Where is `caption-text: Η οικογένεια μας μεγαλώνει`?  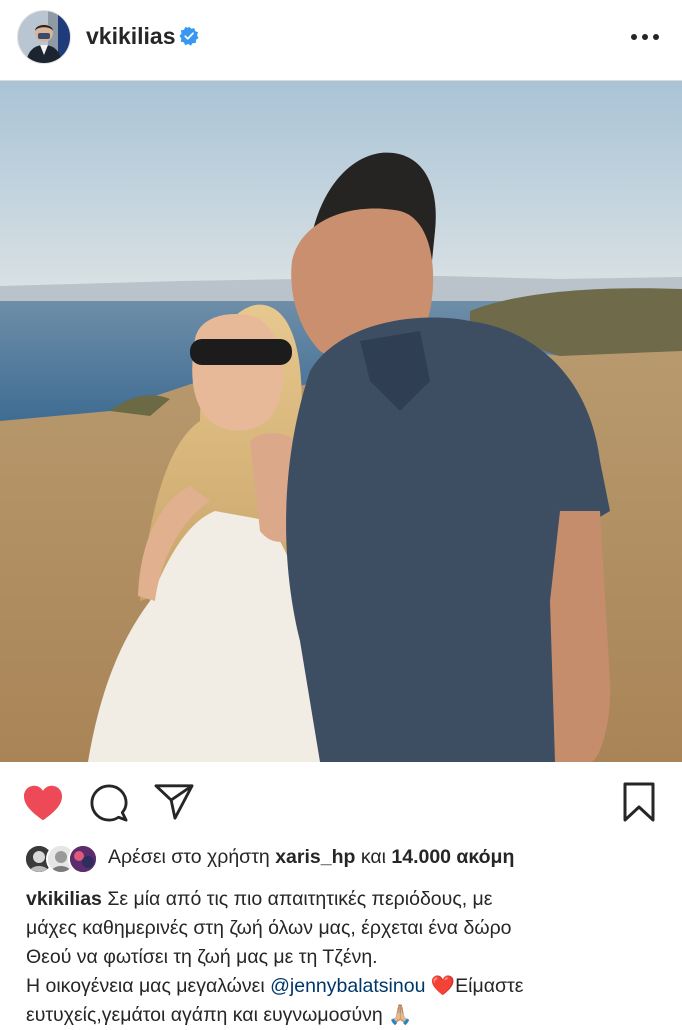
caption-text: Η οικογένεια μας μεγαλώνει is located at coordinates (145, 986).